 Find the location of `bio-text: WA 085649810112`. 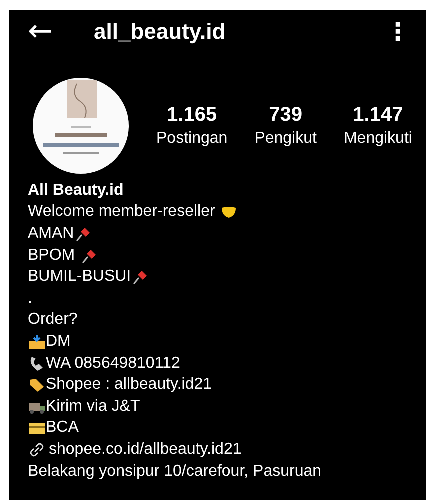

bio-text: WA 085649810112 is located at coordinates (113, 363).